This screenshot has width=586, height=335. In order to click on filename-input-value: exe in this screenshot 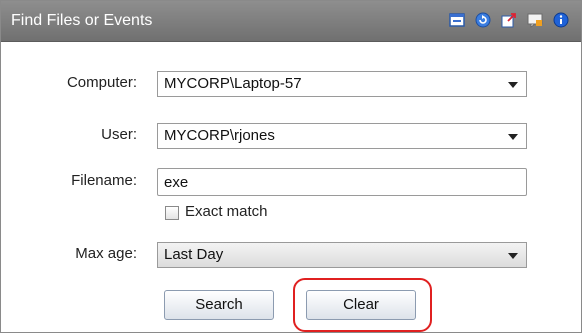, I will do `click(176, 182)`.